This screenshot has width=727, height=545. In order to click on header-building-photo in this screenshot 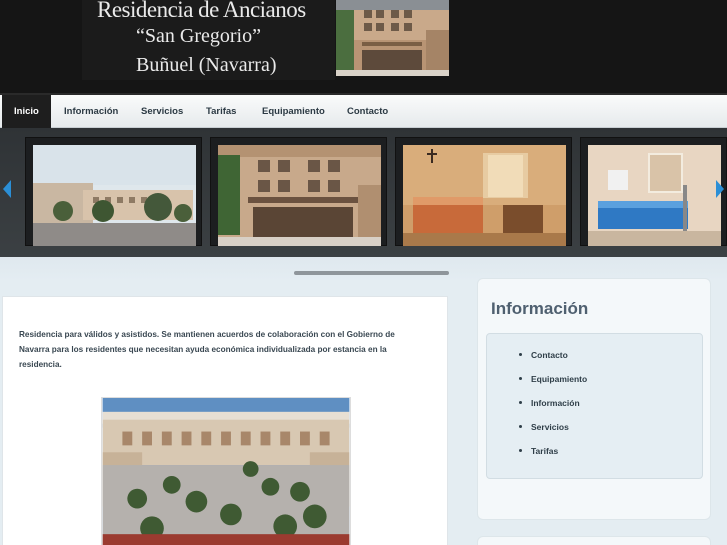, I will do `click(392, 38)`.